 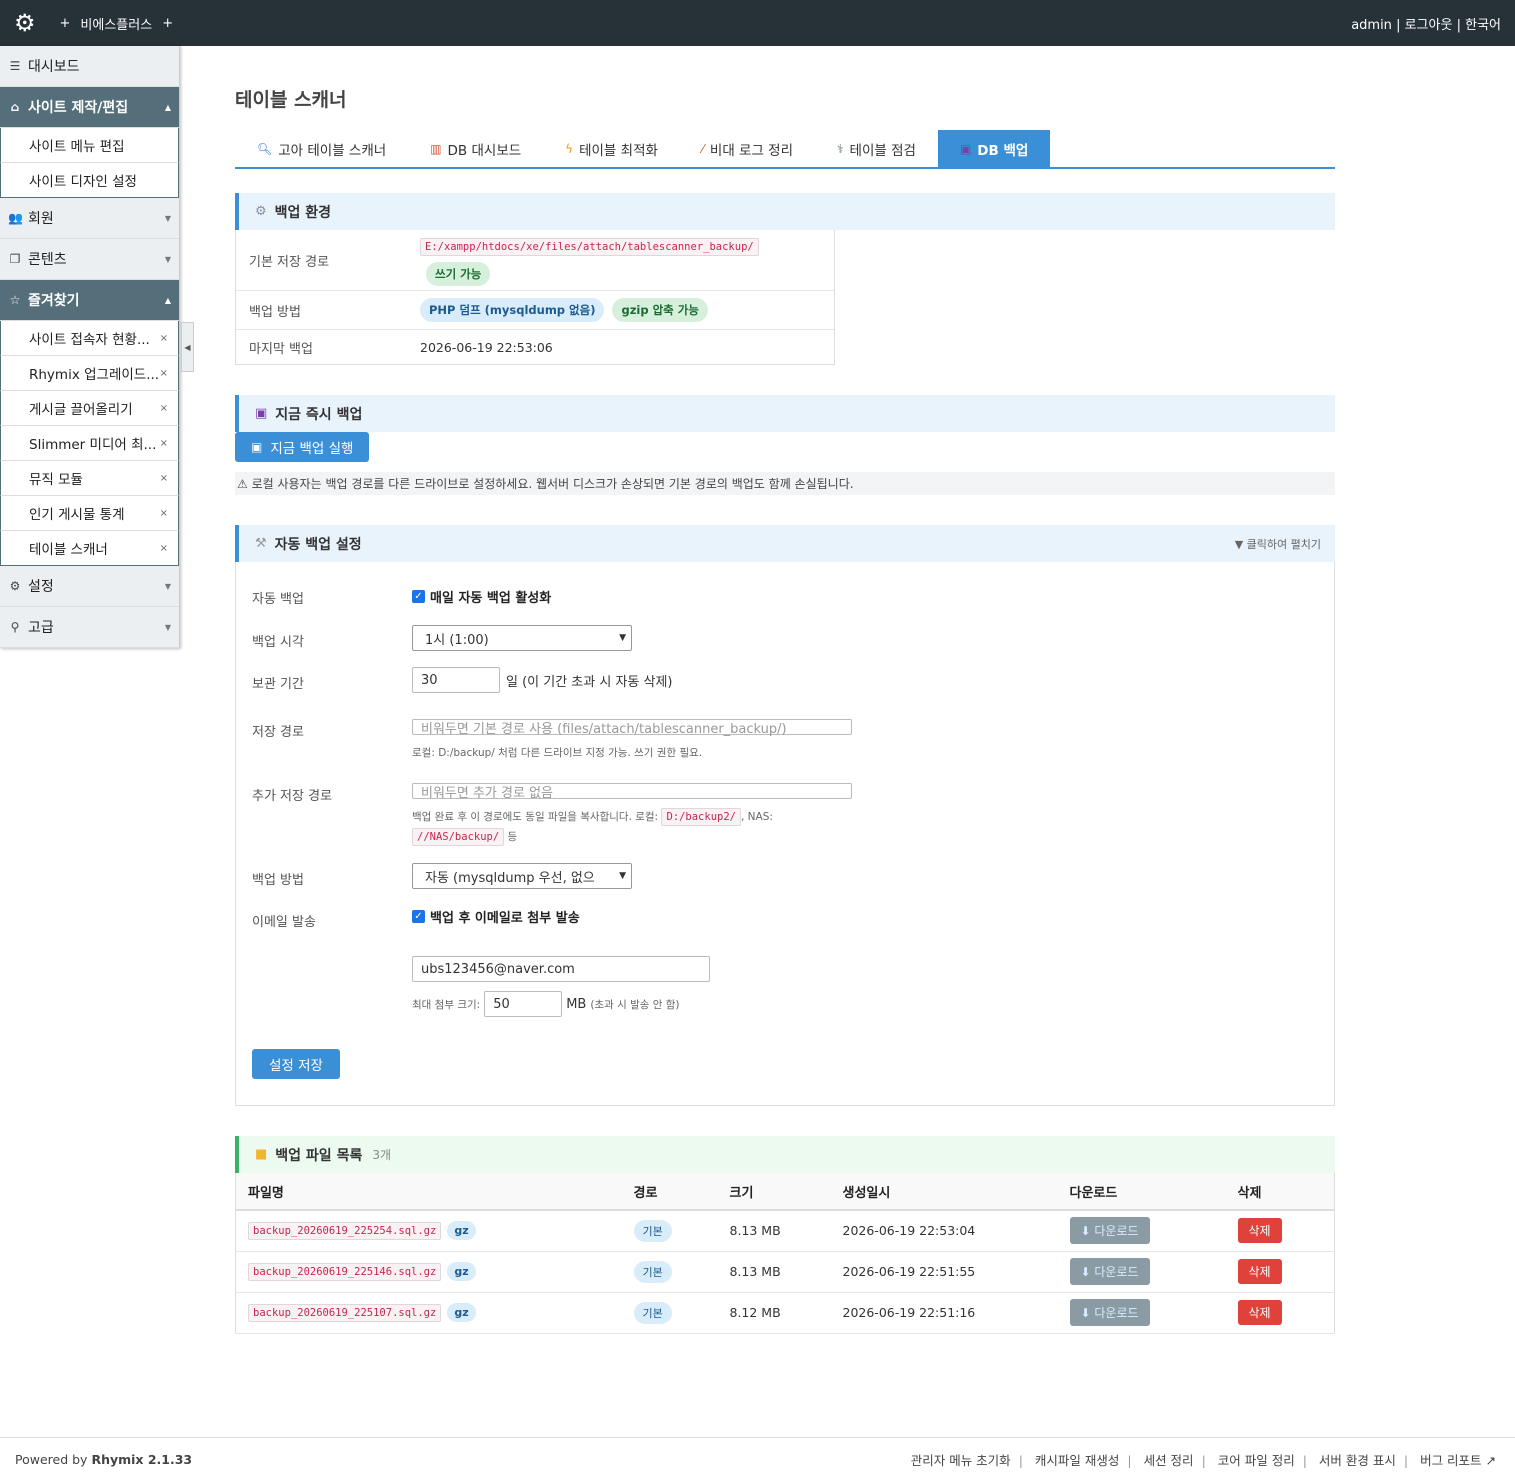 I want to click on language-link: 한국어, so click(x=1483, y=25).